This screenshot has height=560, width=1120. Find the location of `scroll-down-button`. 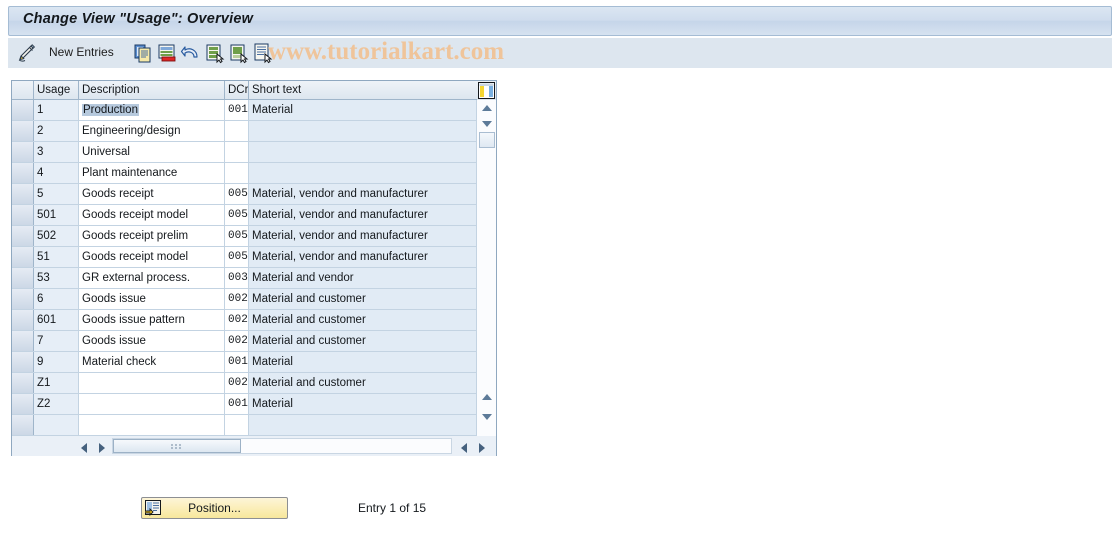

scroll-down-button is located at coordinates (487, 124).